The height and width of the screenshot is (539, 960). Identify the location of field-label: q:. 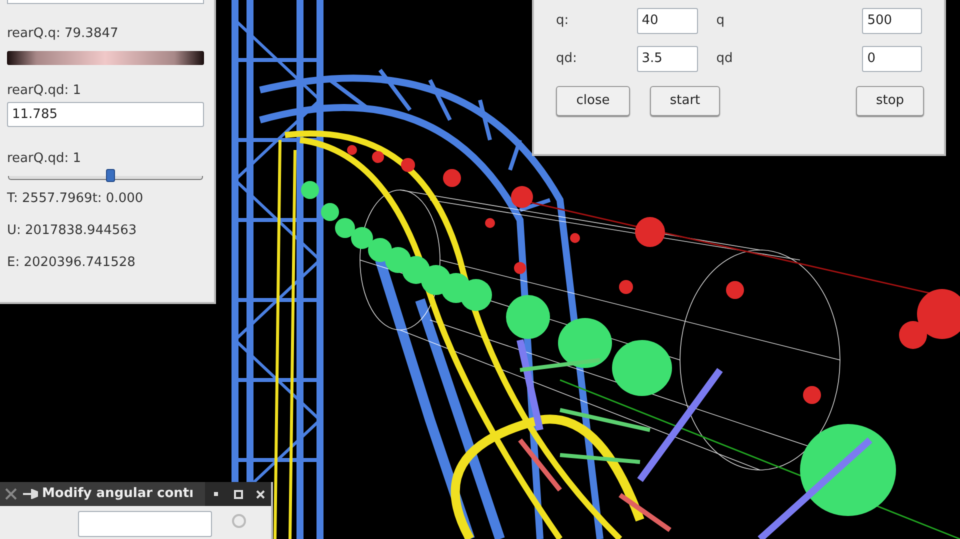
(563, 21).